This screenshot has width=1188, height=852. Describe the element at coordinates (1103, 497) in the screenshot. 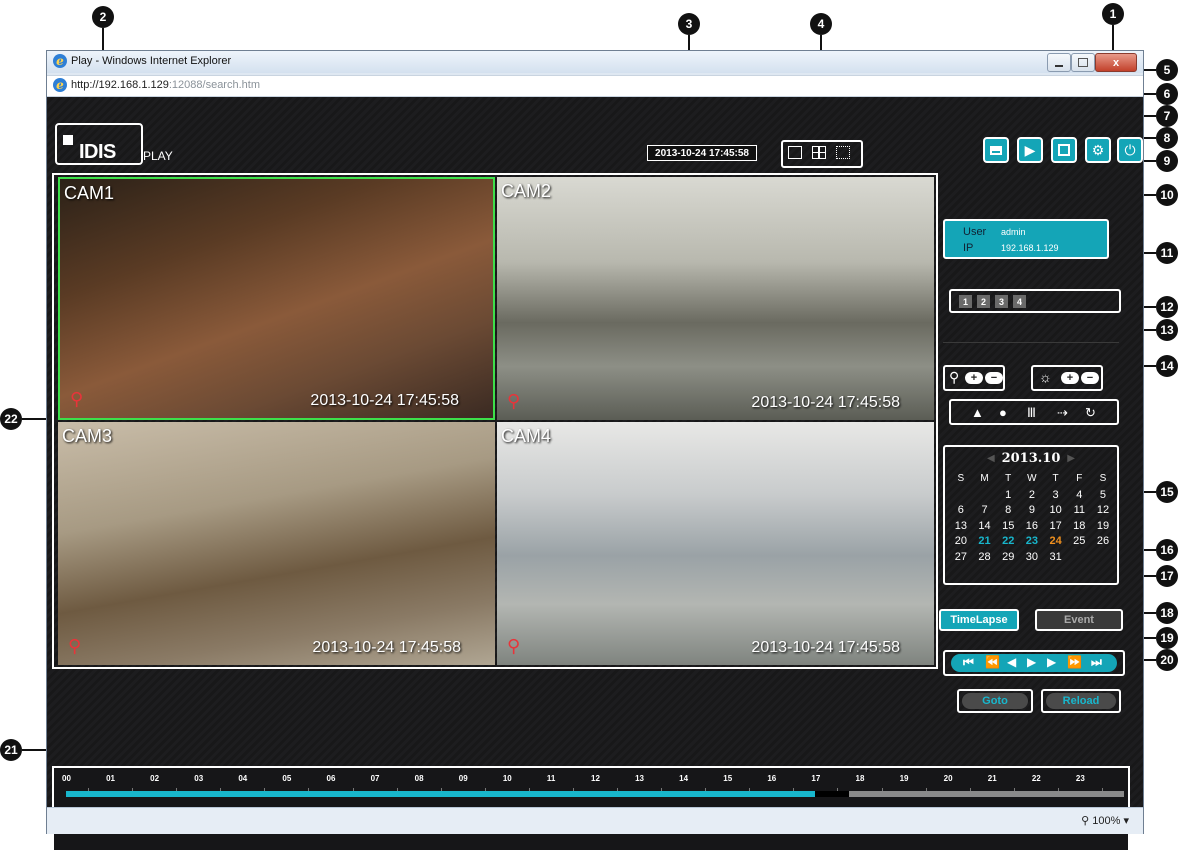

I see `calendar-day: 5` at that location.